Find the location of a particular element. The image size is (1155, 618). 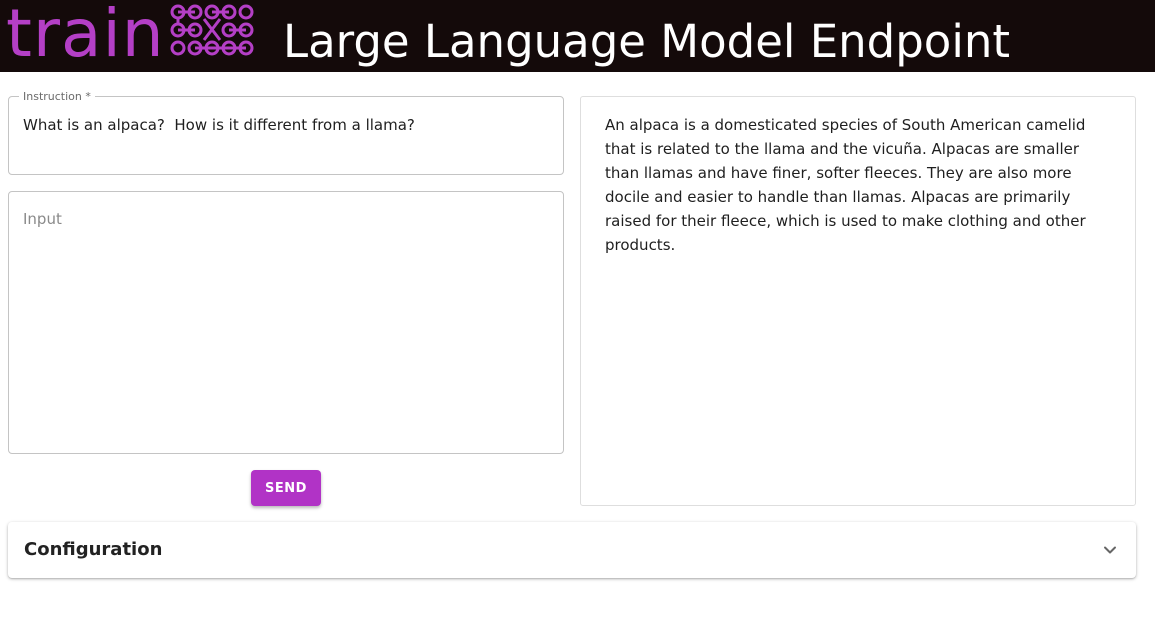

configuration-accordion: Configuration is located at coordinates (572, 550).